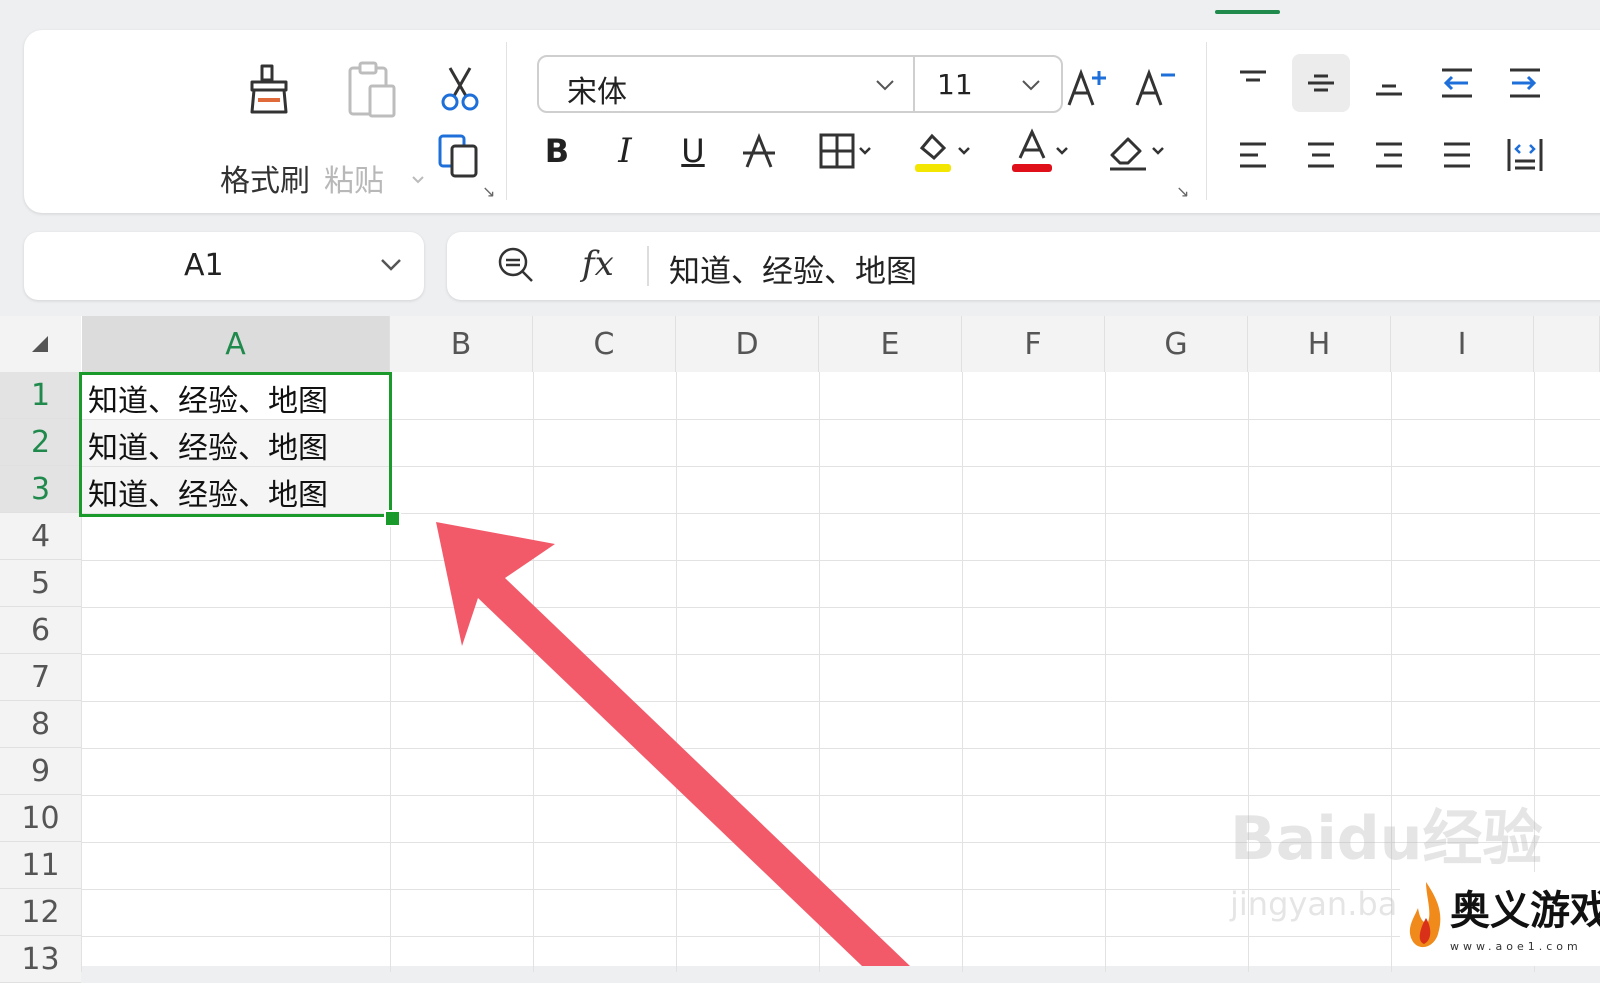 This screenshot has height=983, width=1600. I want to click on decrease-indent-button, so click(1457, 83).